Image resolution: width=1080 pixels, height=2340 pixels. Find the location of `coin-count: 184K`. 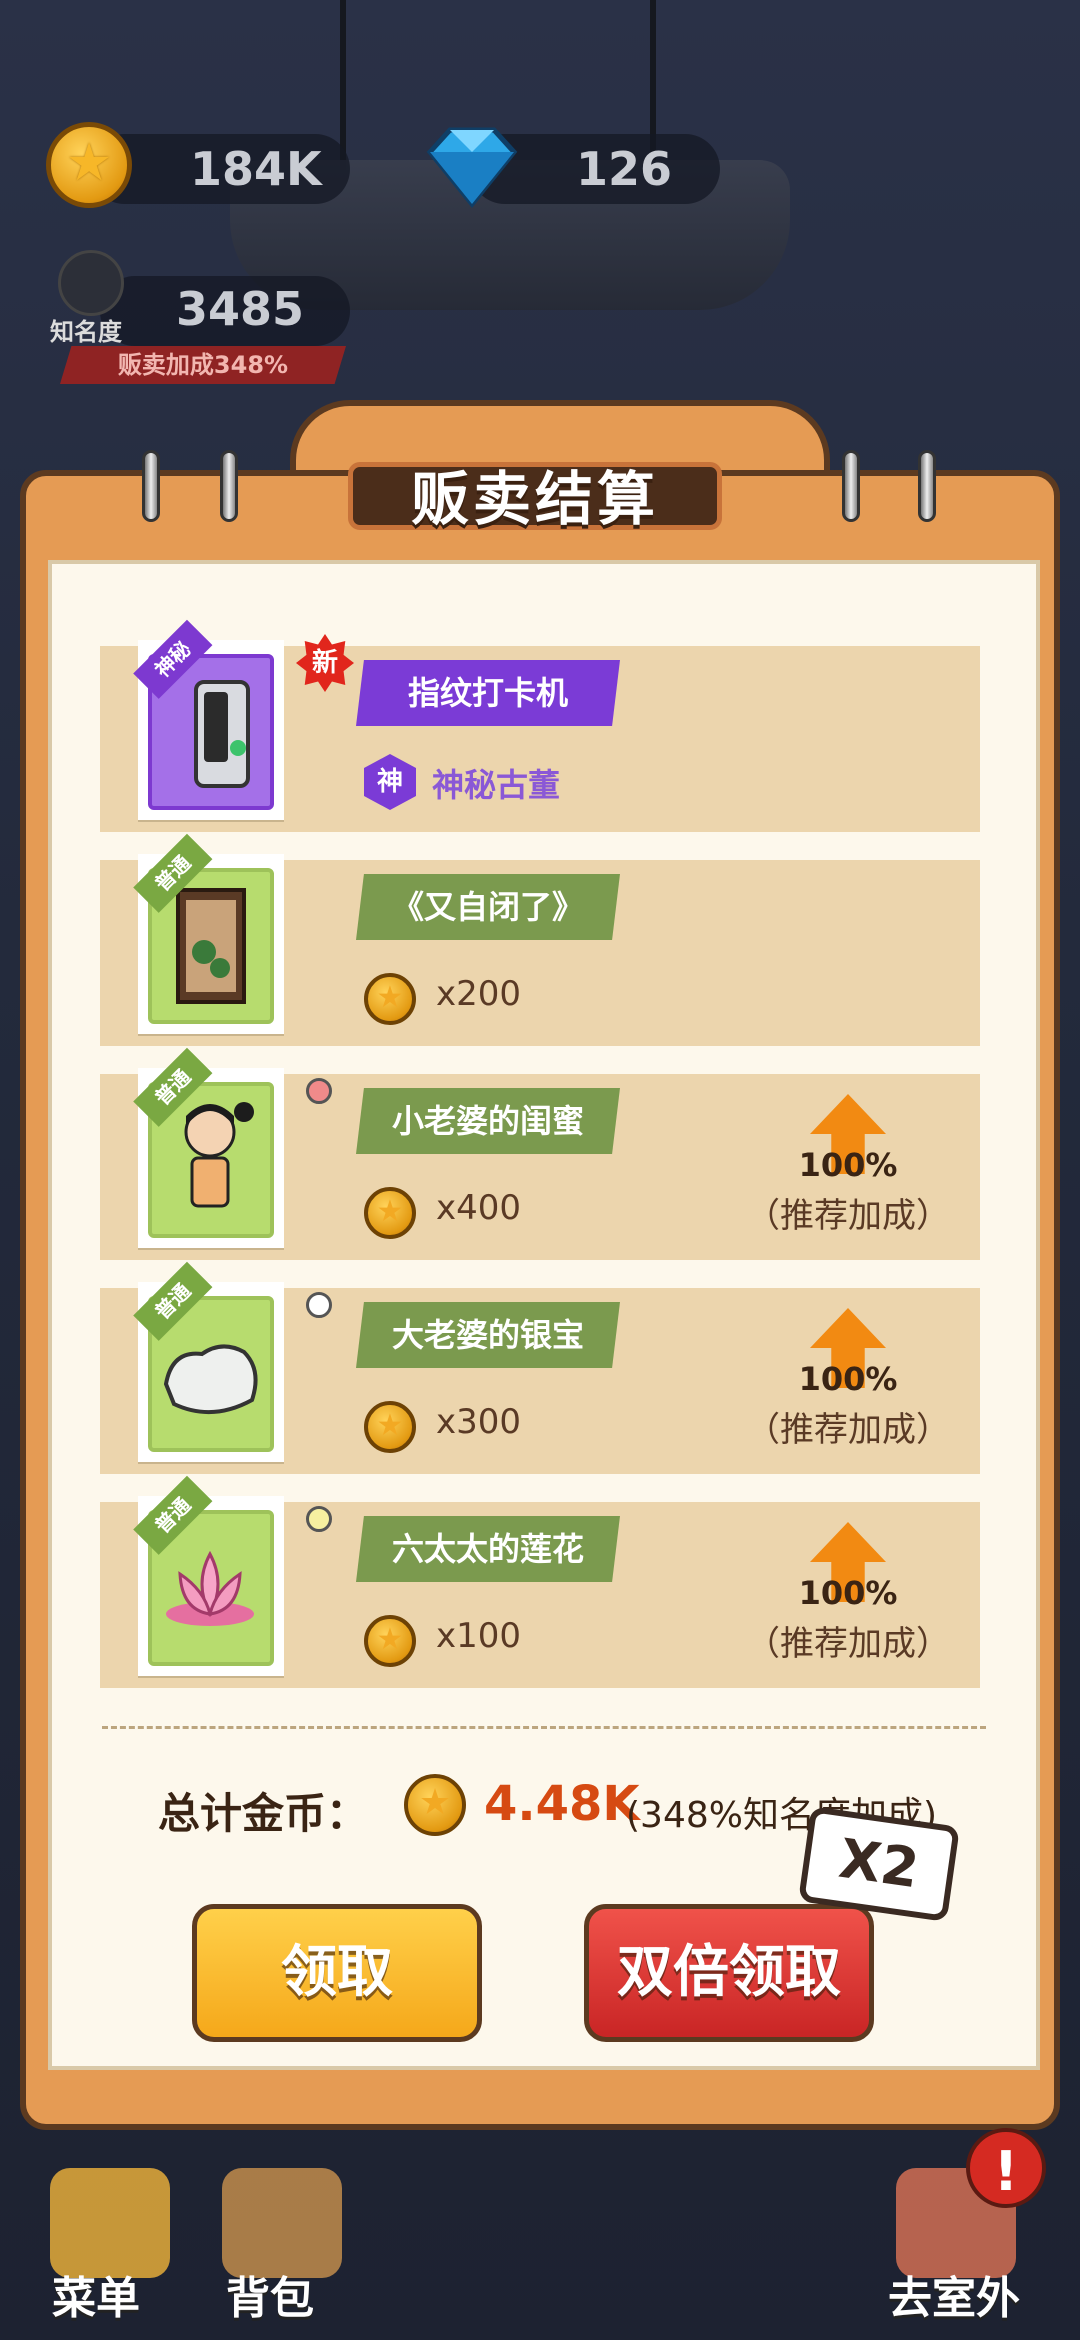

coin-count: 184K is located at coordinates (256, 169).